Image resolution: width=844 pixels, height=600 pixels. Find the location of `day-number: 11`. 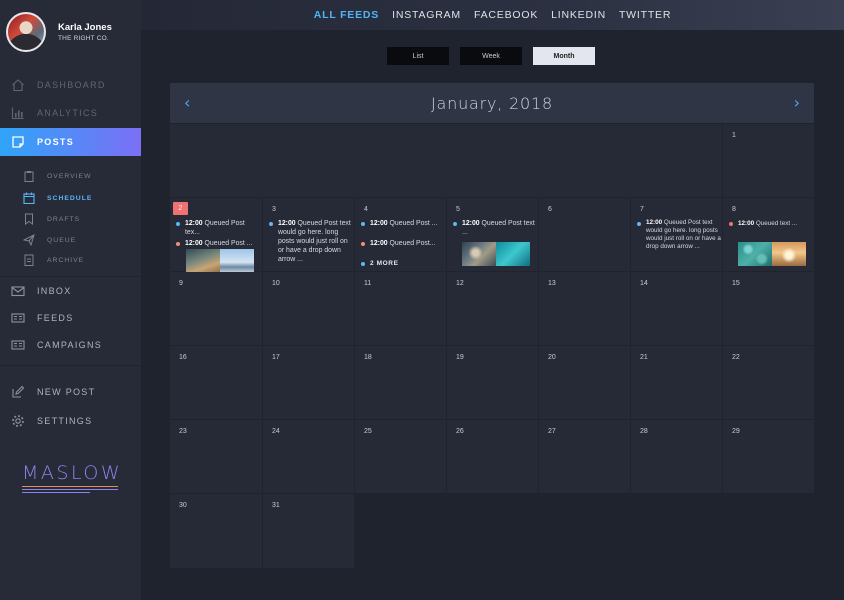

day-number: 11 is located at coordinates (368, 283).